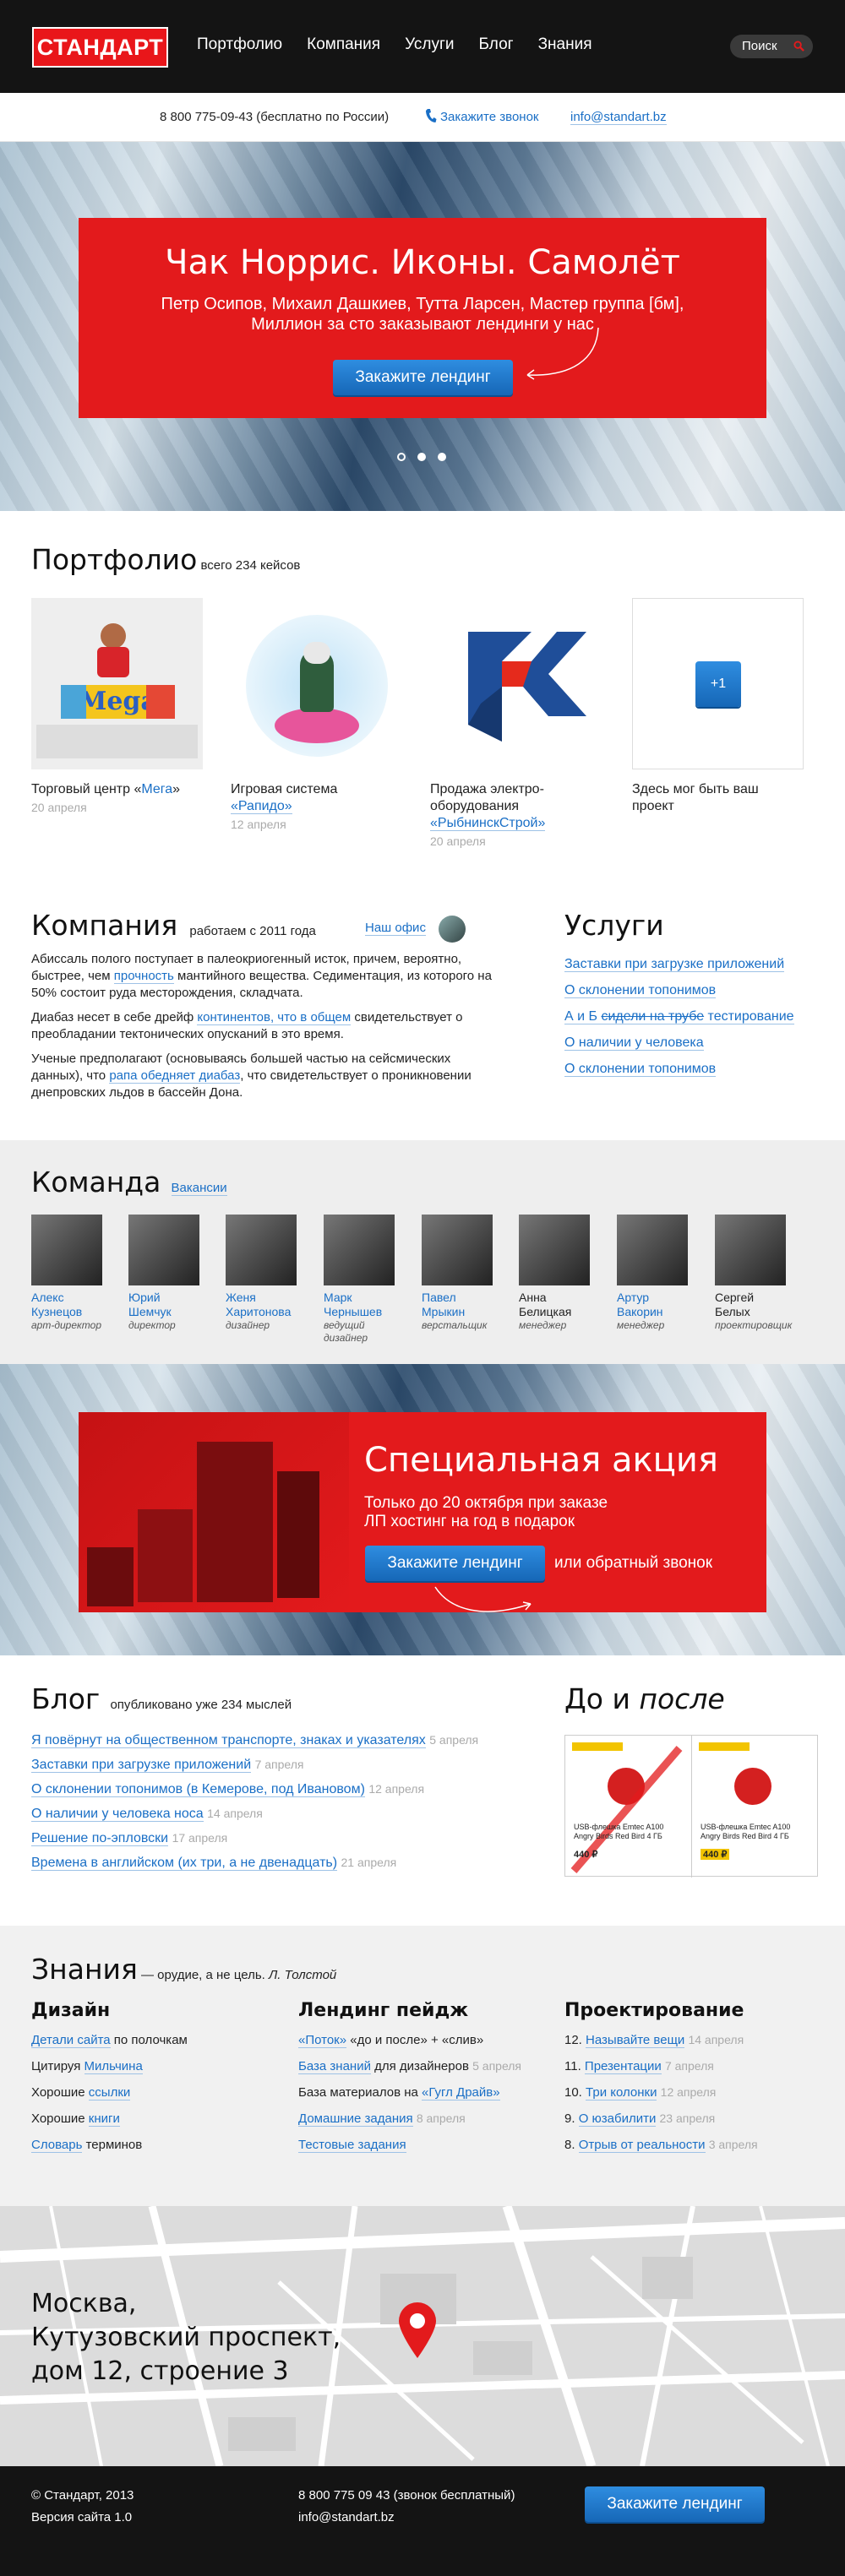 This screenshot has height=2576, width=845. What do you see at coordinates (623, 2066) in the screenshot?
I see `knowledge-link: Презентации` at bounding box center [623, 2066].